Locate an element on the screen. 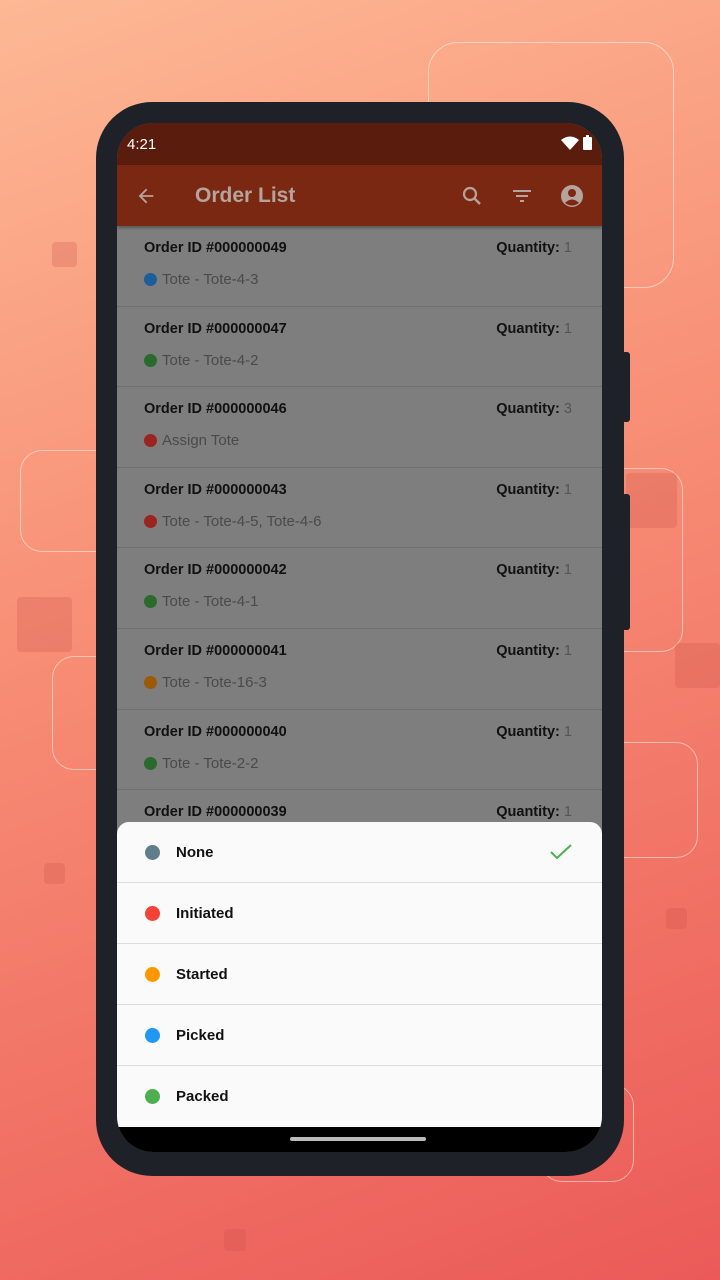 The image size is (720, 1280). order-id: Order ID #000000047 is located at coordinates (215, 328).